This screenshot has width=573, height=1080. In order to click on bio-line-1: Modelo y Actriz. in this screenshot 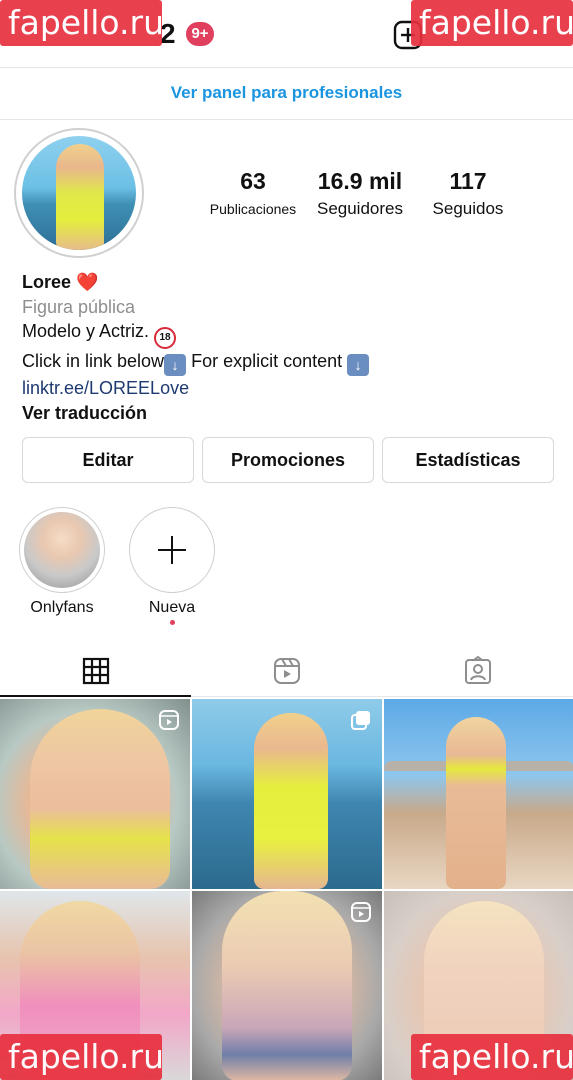, I will do `click(86, 331)`.